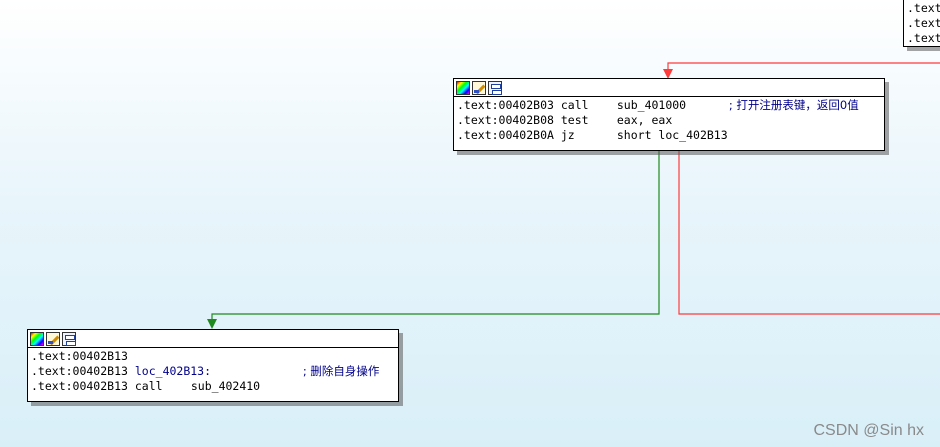 This screenshot has height=447, width=940. I want to click on graph-node-top-right: .text .text .text, so click(921, 23).